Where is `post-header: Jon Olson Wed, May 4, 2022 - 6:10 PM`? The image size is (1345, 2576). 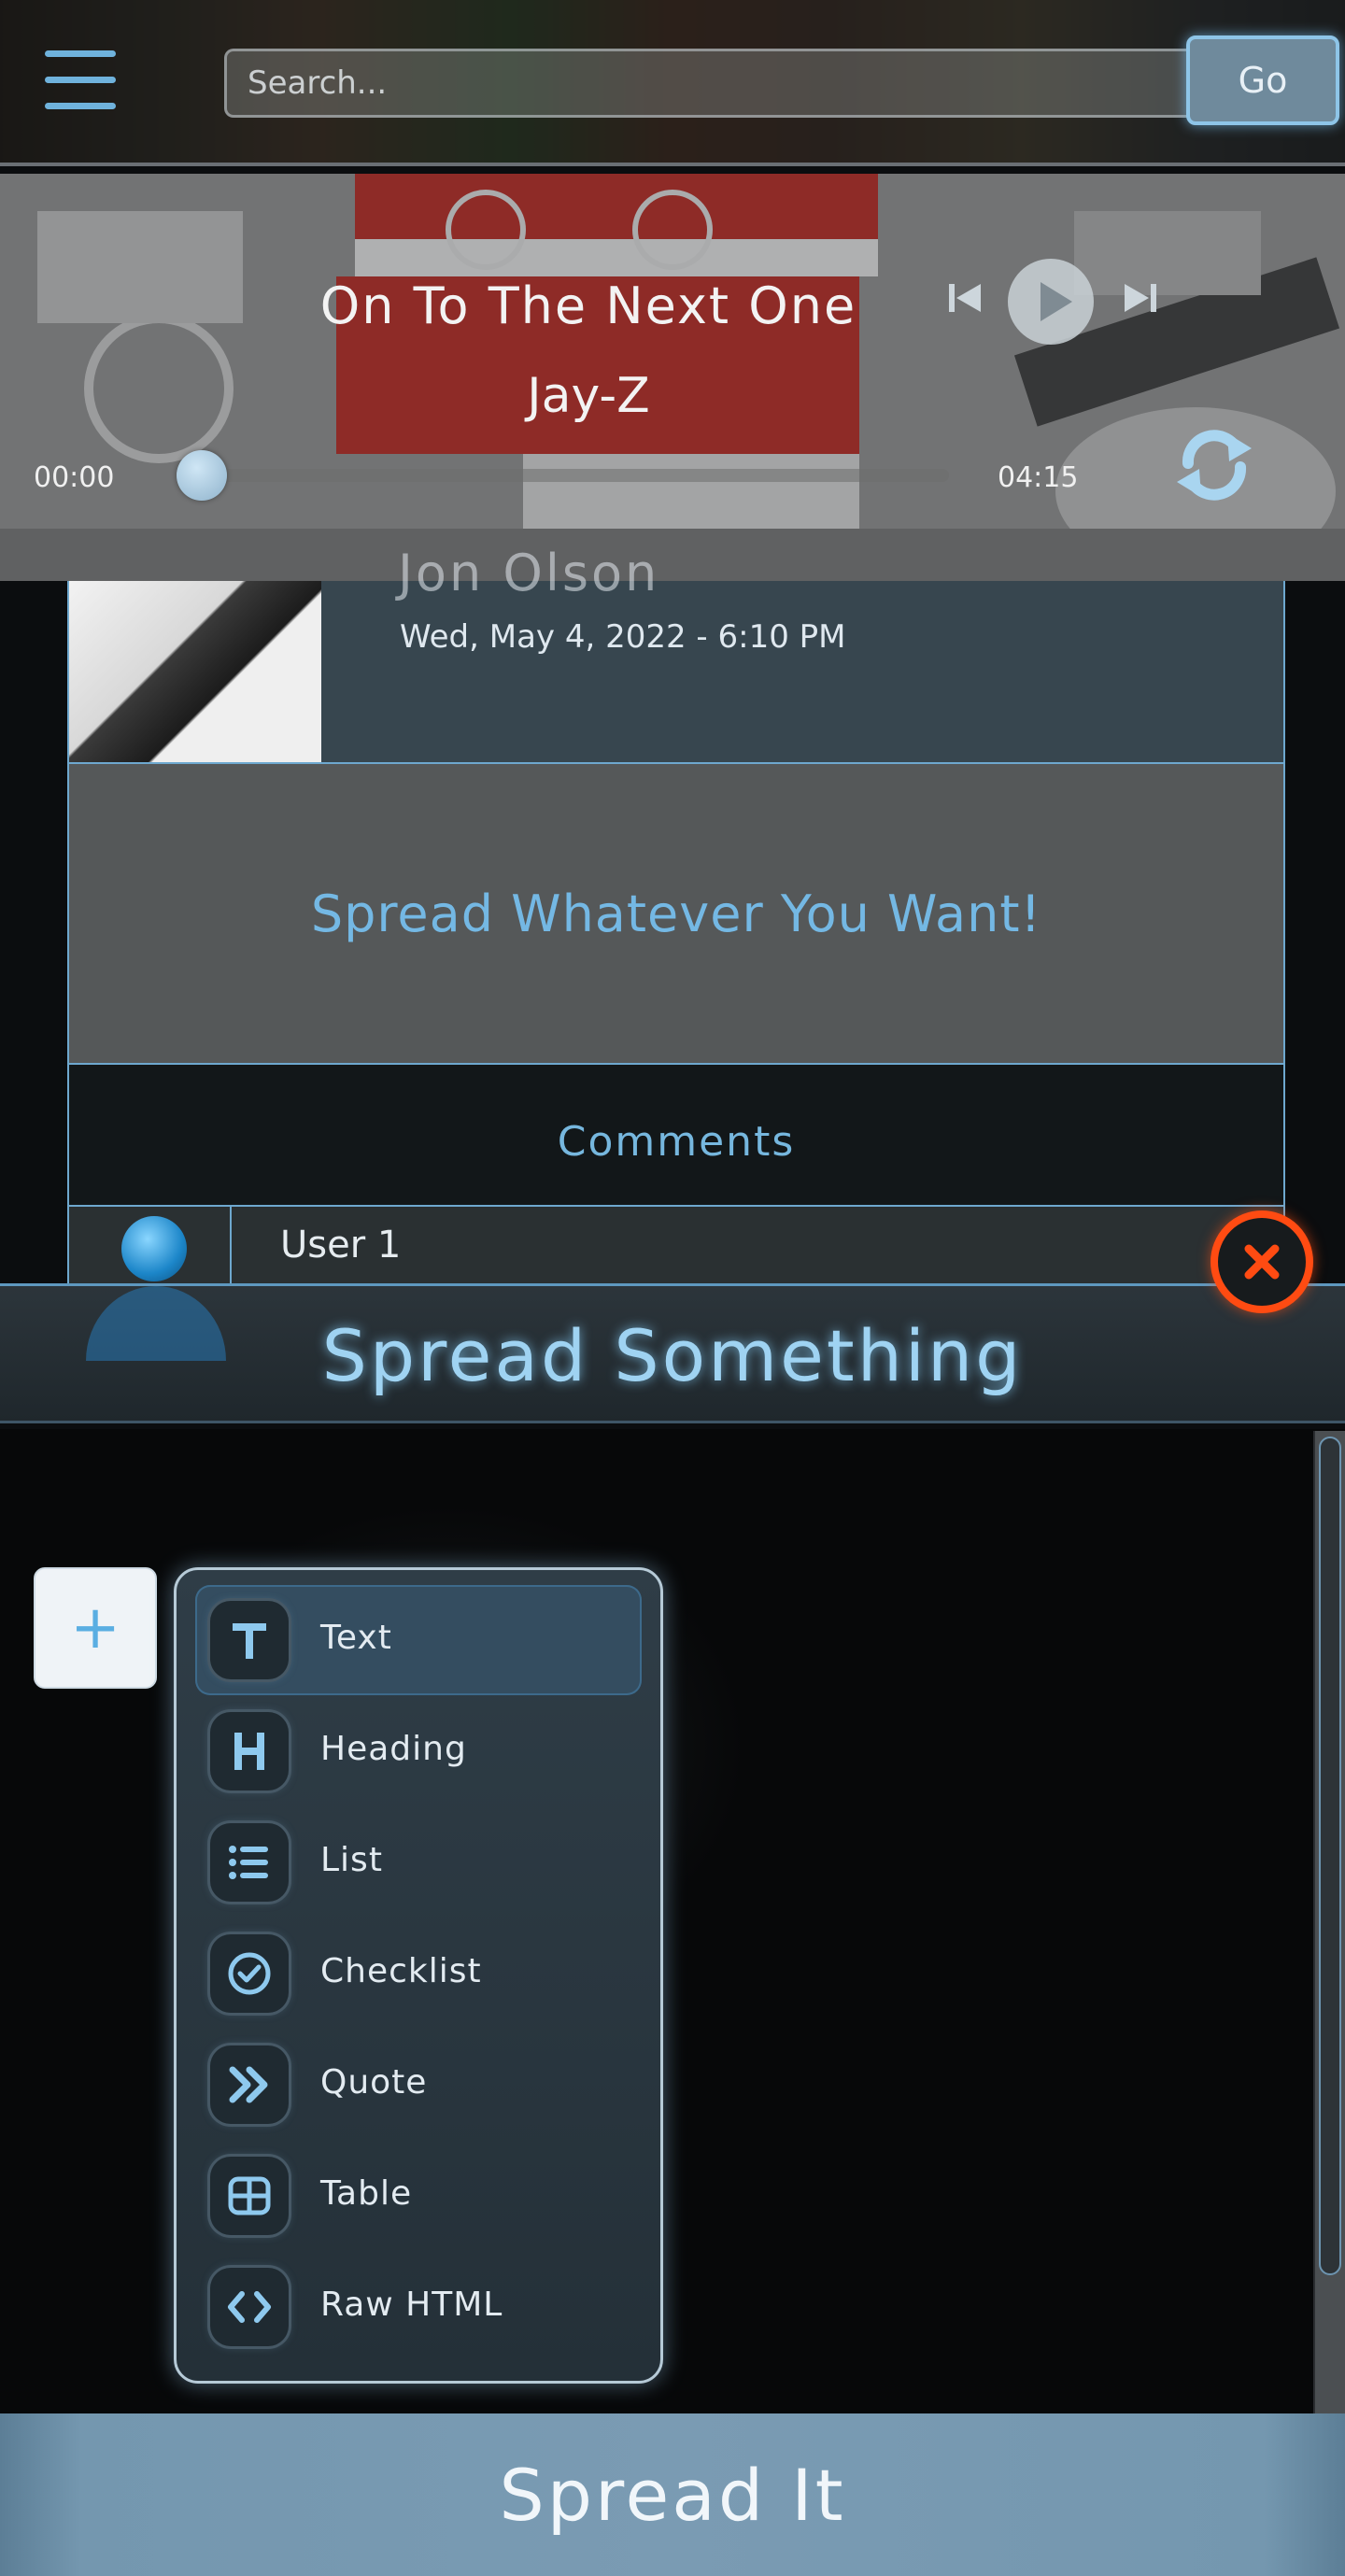
post-header: Jon Olson Wed, May 4, 2022 - 6:10 PM is located at coordinates (676, 654).